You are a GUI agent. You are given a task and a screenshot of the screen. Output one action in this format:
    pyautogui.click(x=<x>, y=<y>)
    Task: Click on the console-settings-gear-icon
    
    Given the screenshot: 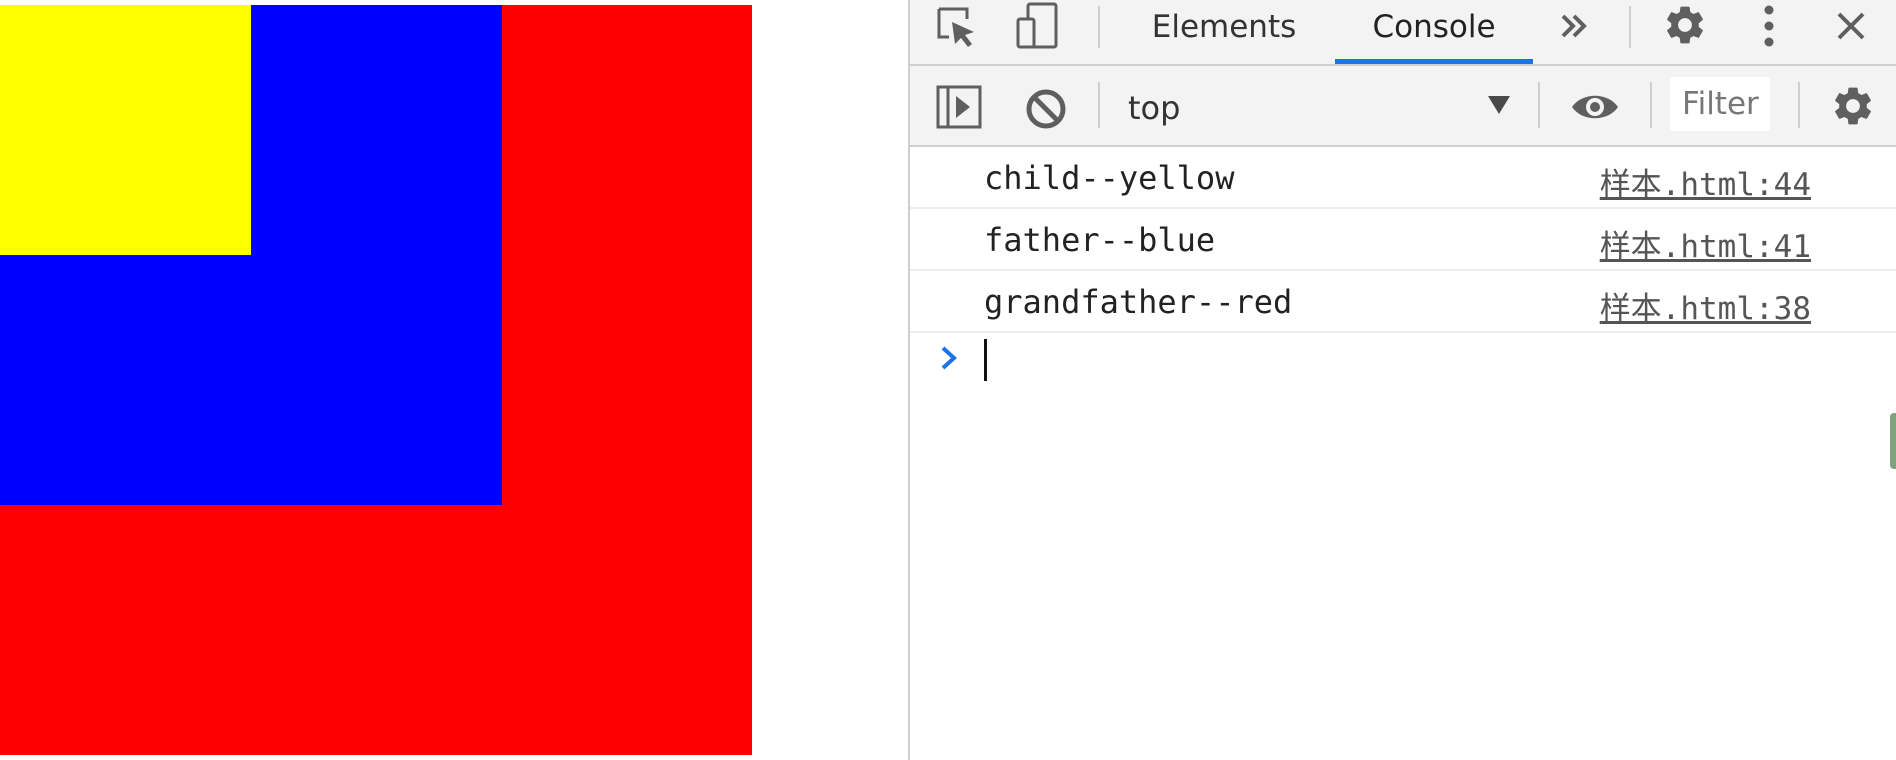 What is the action you would take?
    pyautogui.click(x=1853, y=106)
    